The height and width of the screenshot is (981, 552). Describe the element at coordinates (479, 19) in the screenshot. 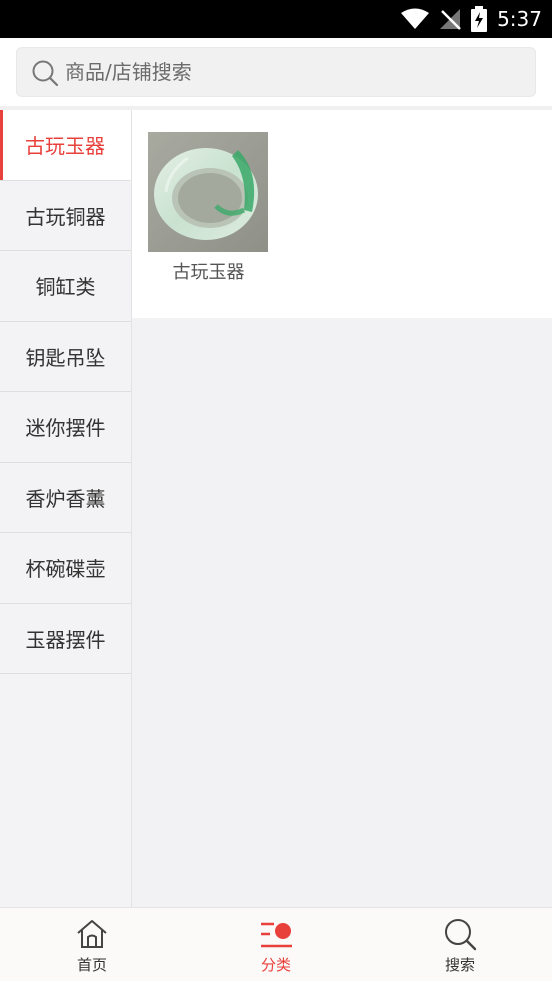

I see `battery-charging-icon` at that location.